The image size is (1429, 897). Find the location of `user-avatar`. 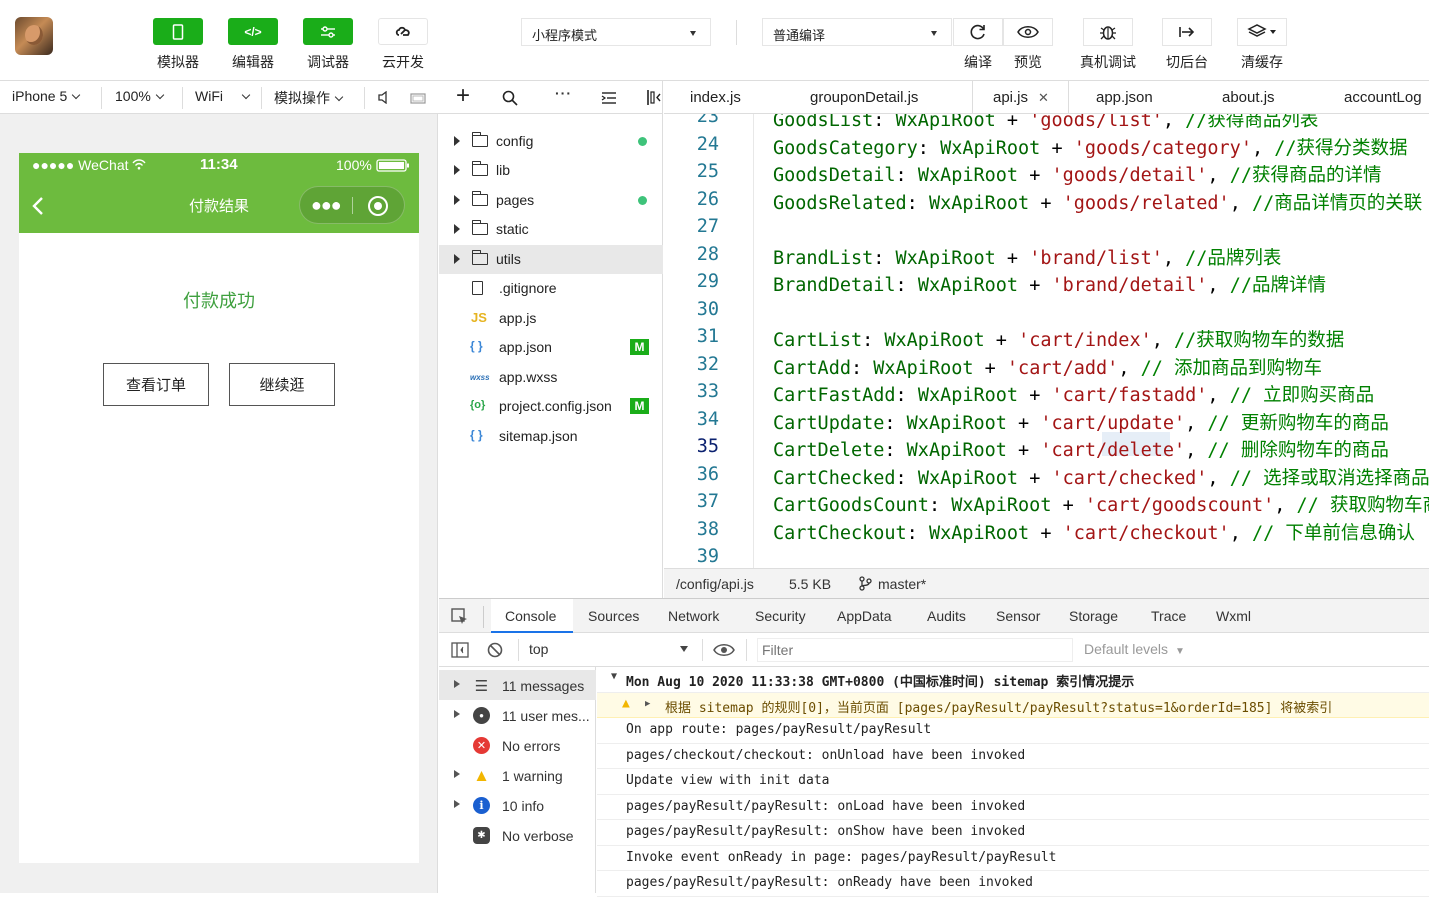

user-avatar is located at coordinates (34, 36).